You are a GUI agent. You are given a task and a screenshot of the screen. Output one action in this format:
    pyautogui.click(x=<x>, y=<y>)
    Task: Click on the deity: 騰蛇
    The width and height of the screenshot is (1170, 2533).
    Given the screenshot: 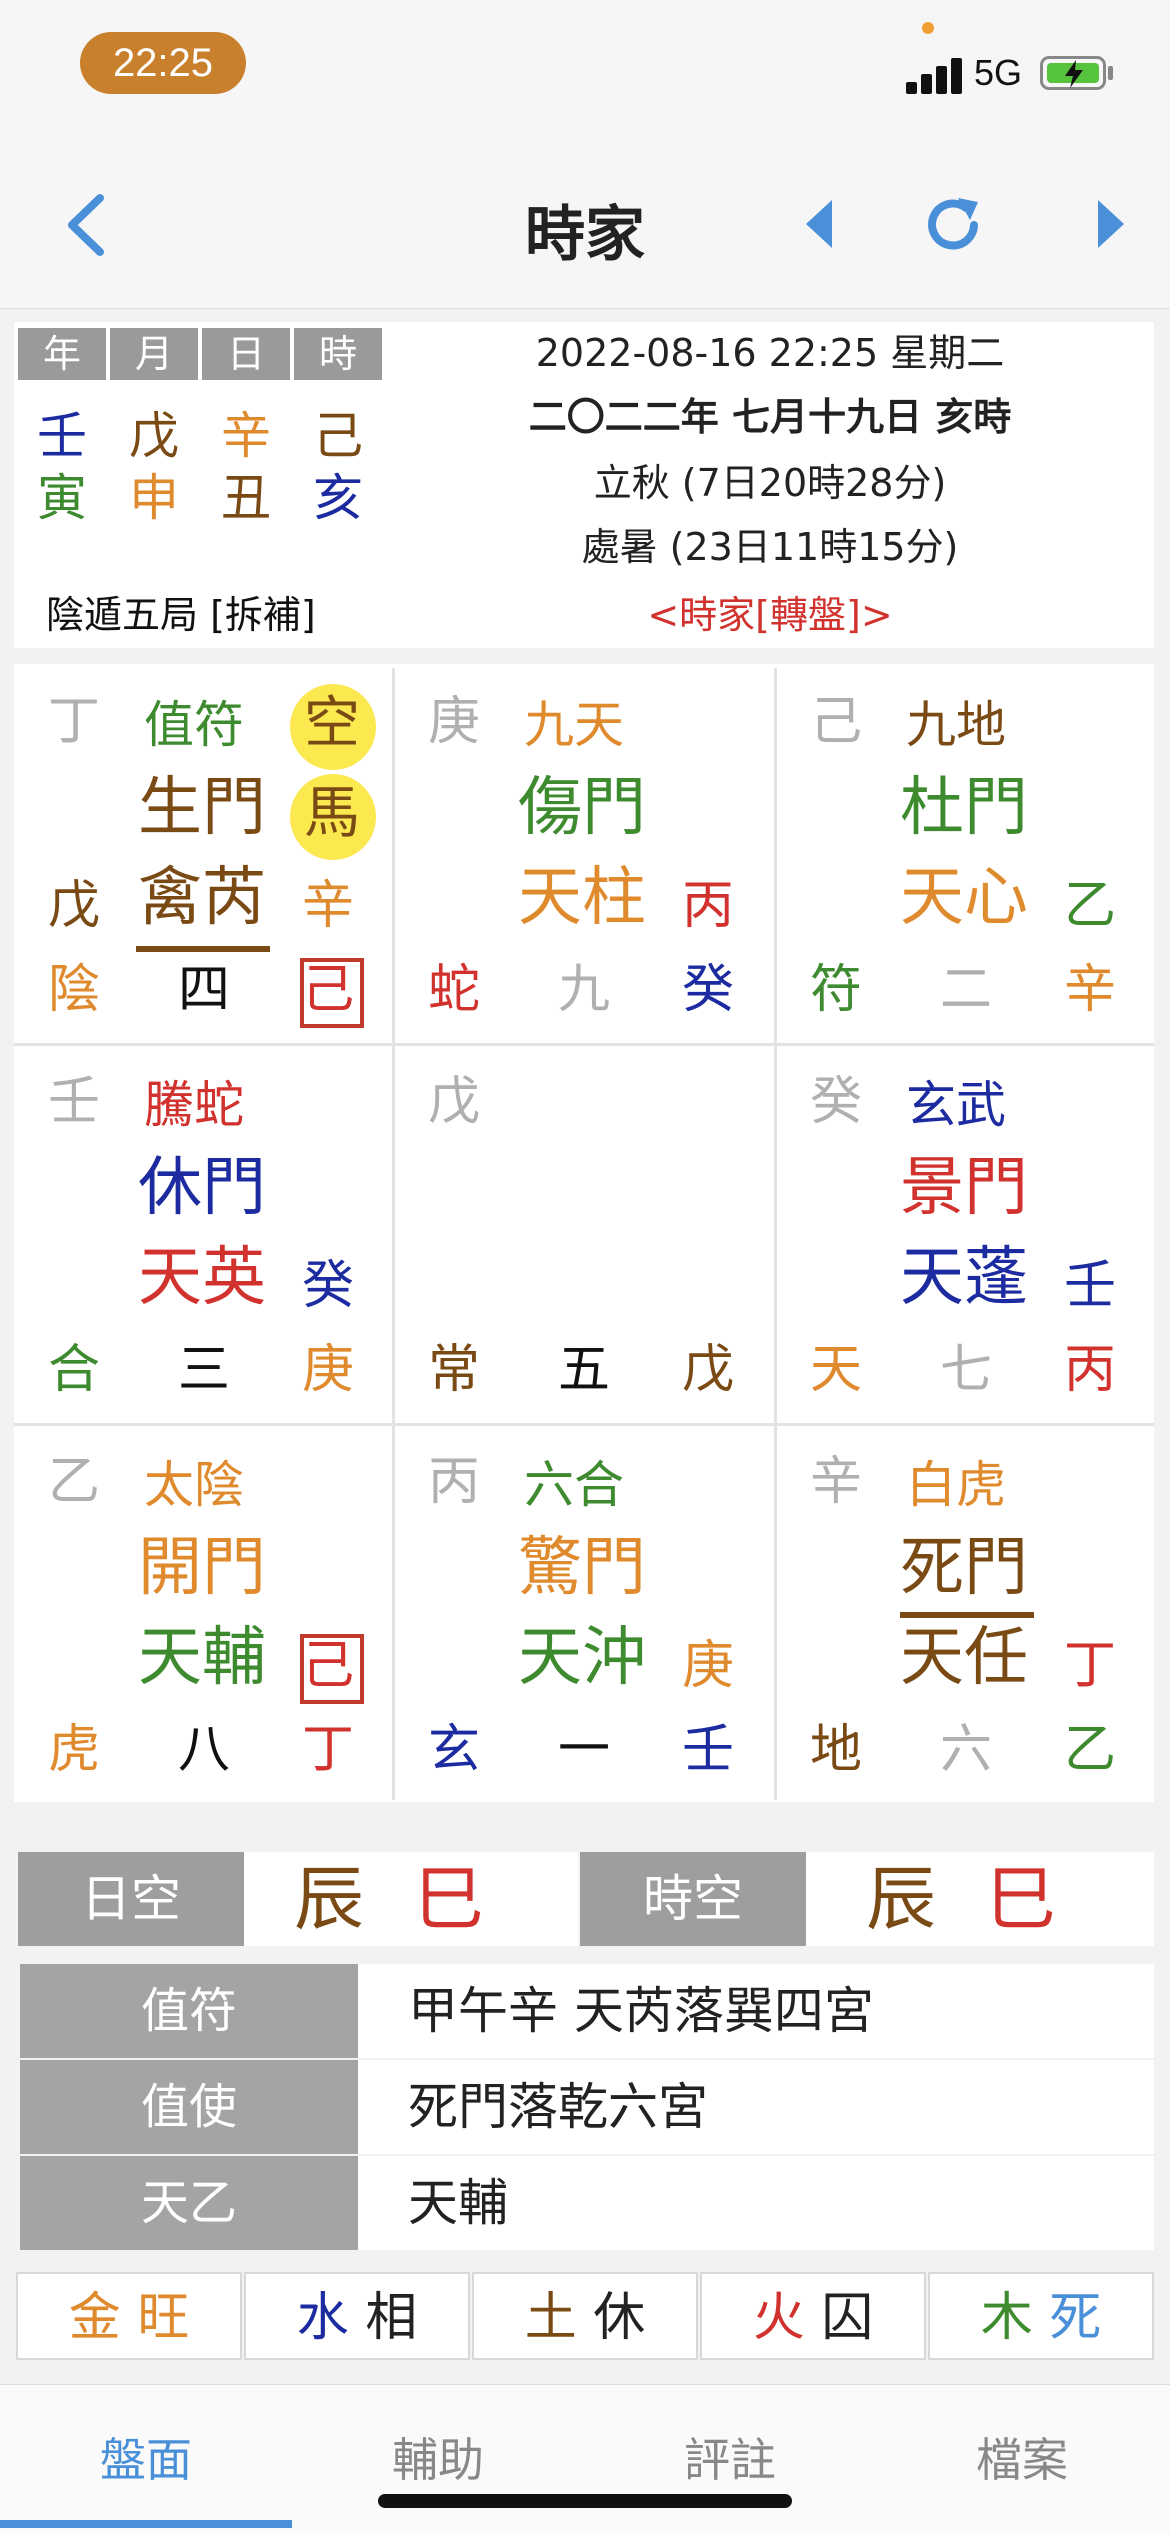 What is the action you would take?
    pyautogui.click(x=194, y=1105)
    